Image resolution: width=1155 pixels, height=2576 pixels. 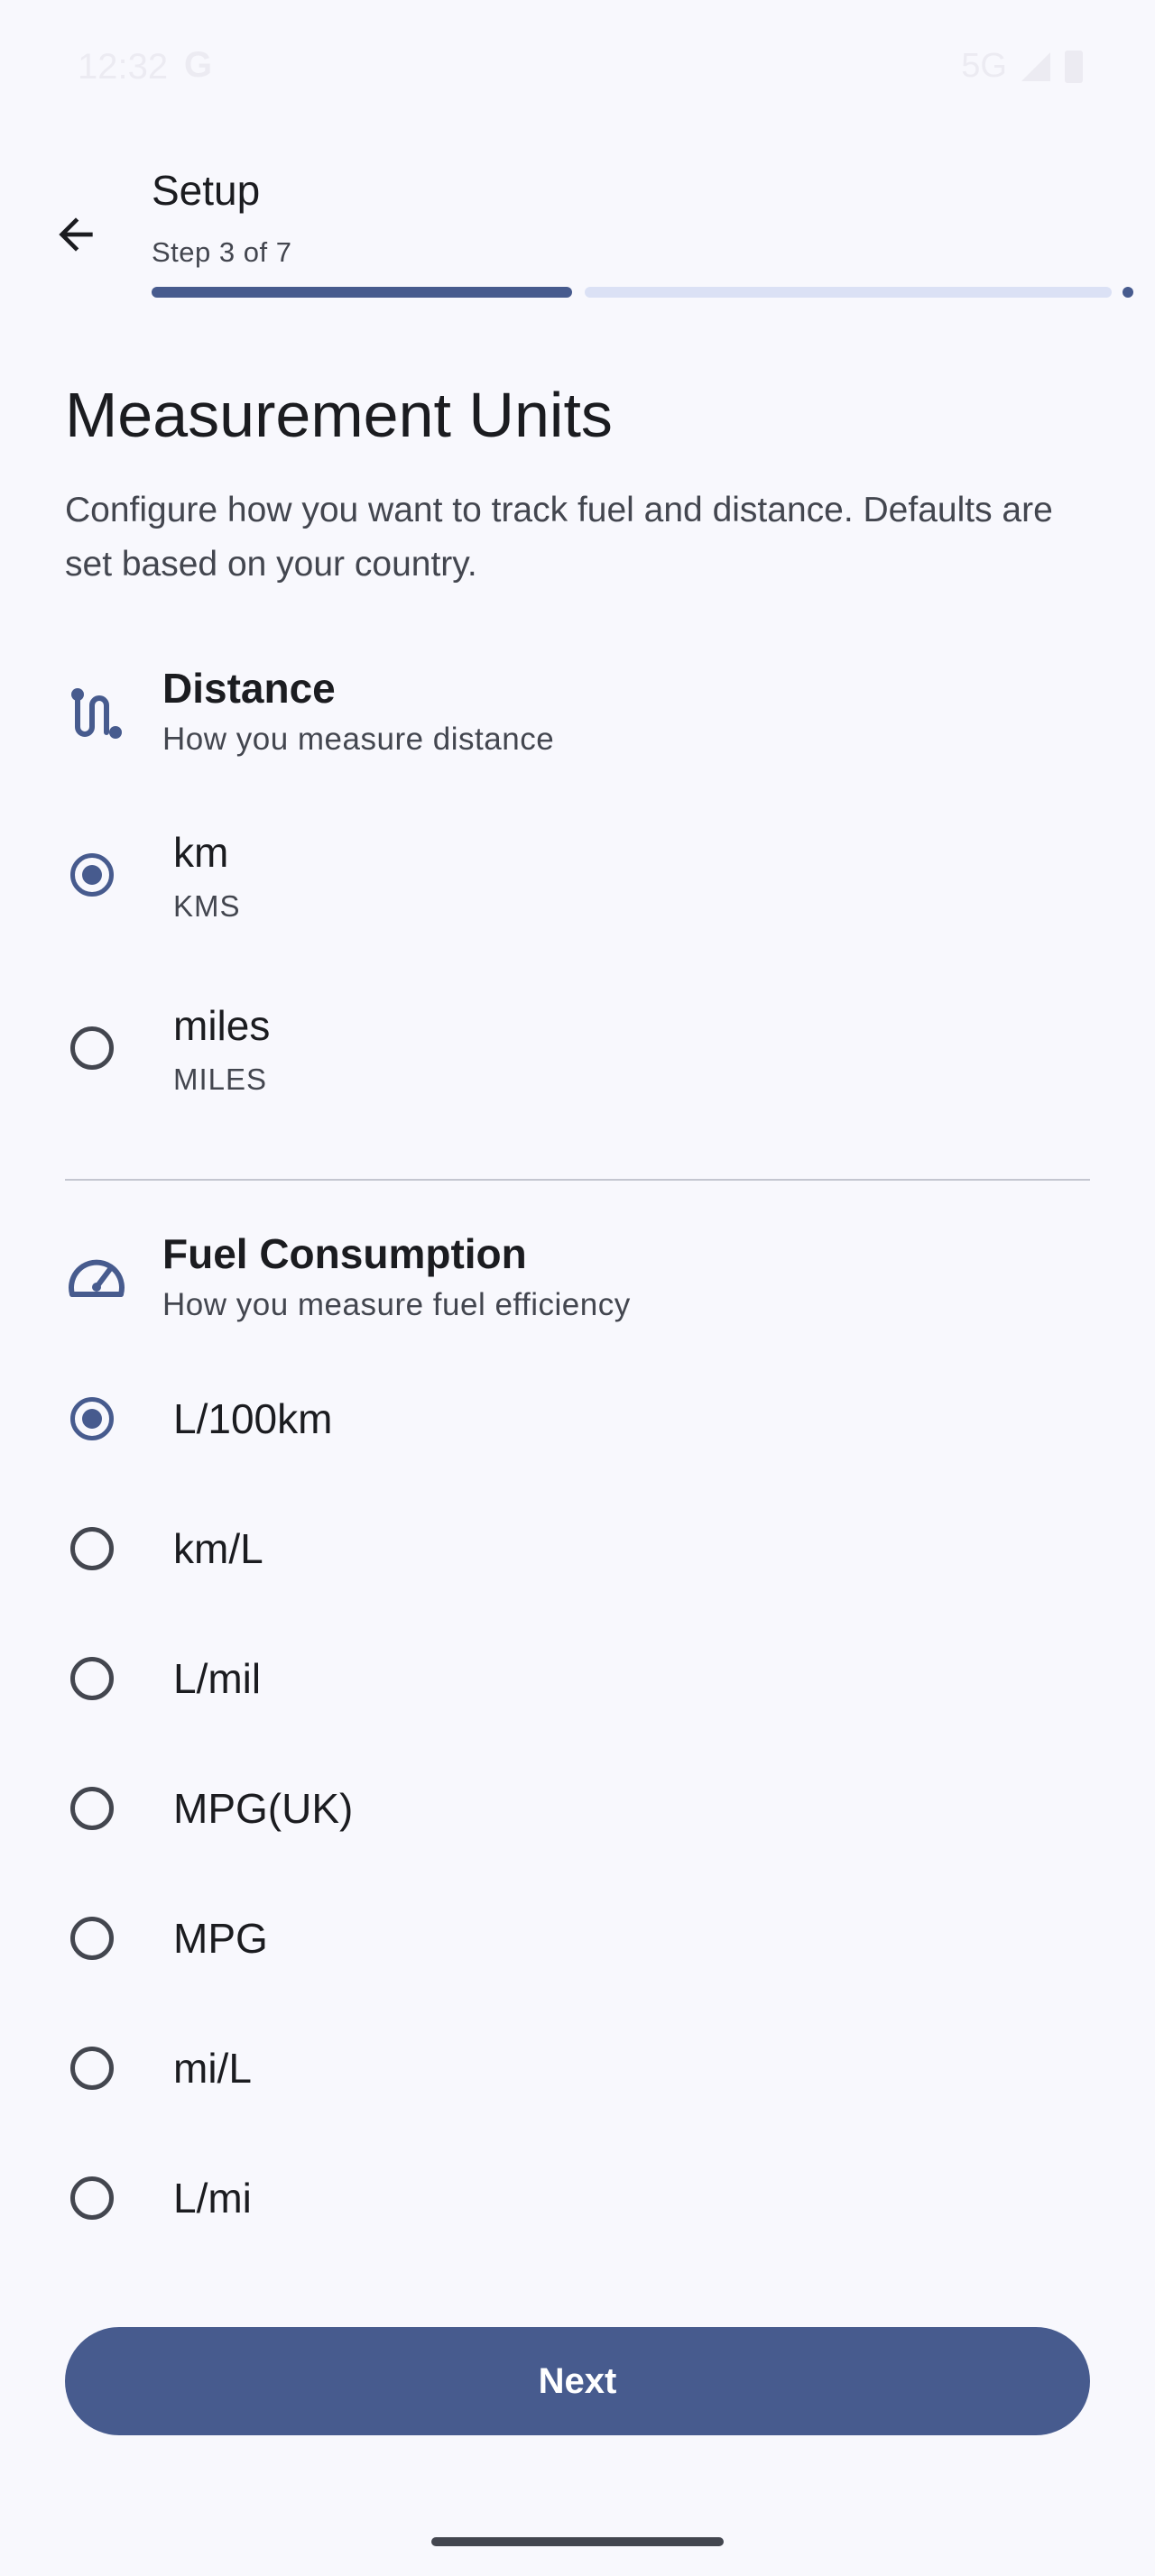 What do you see at coordinates (339, 415) in the screenshot?
I see `page-title: Measurement Units` at bounding box center [339, 415].